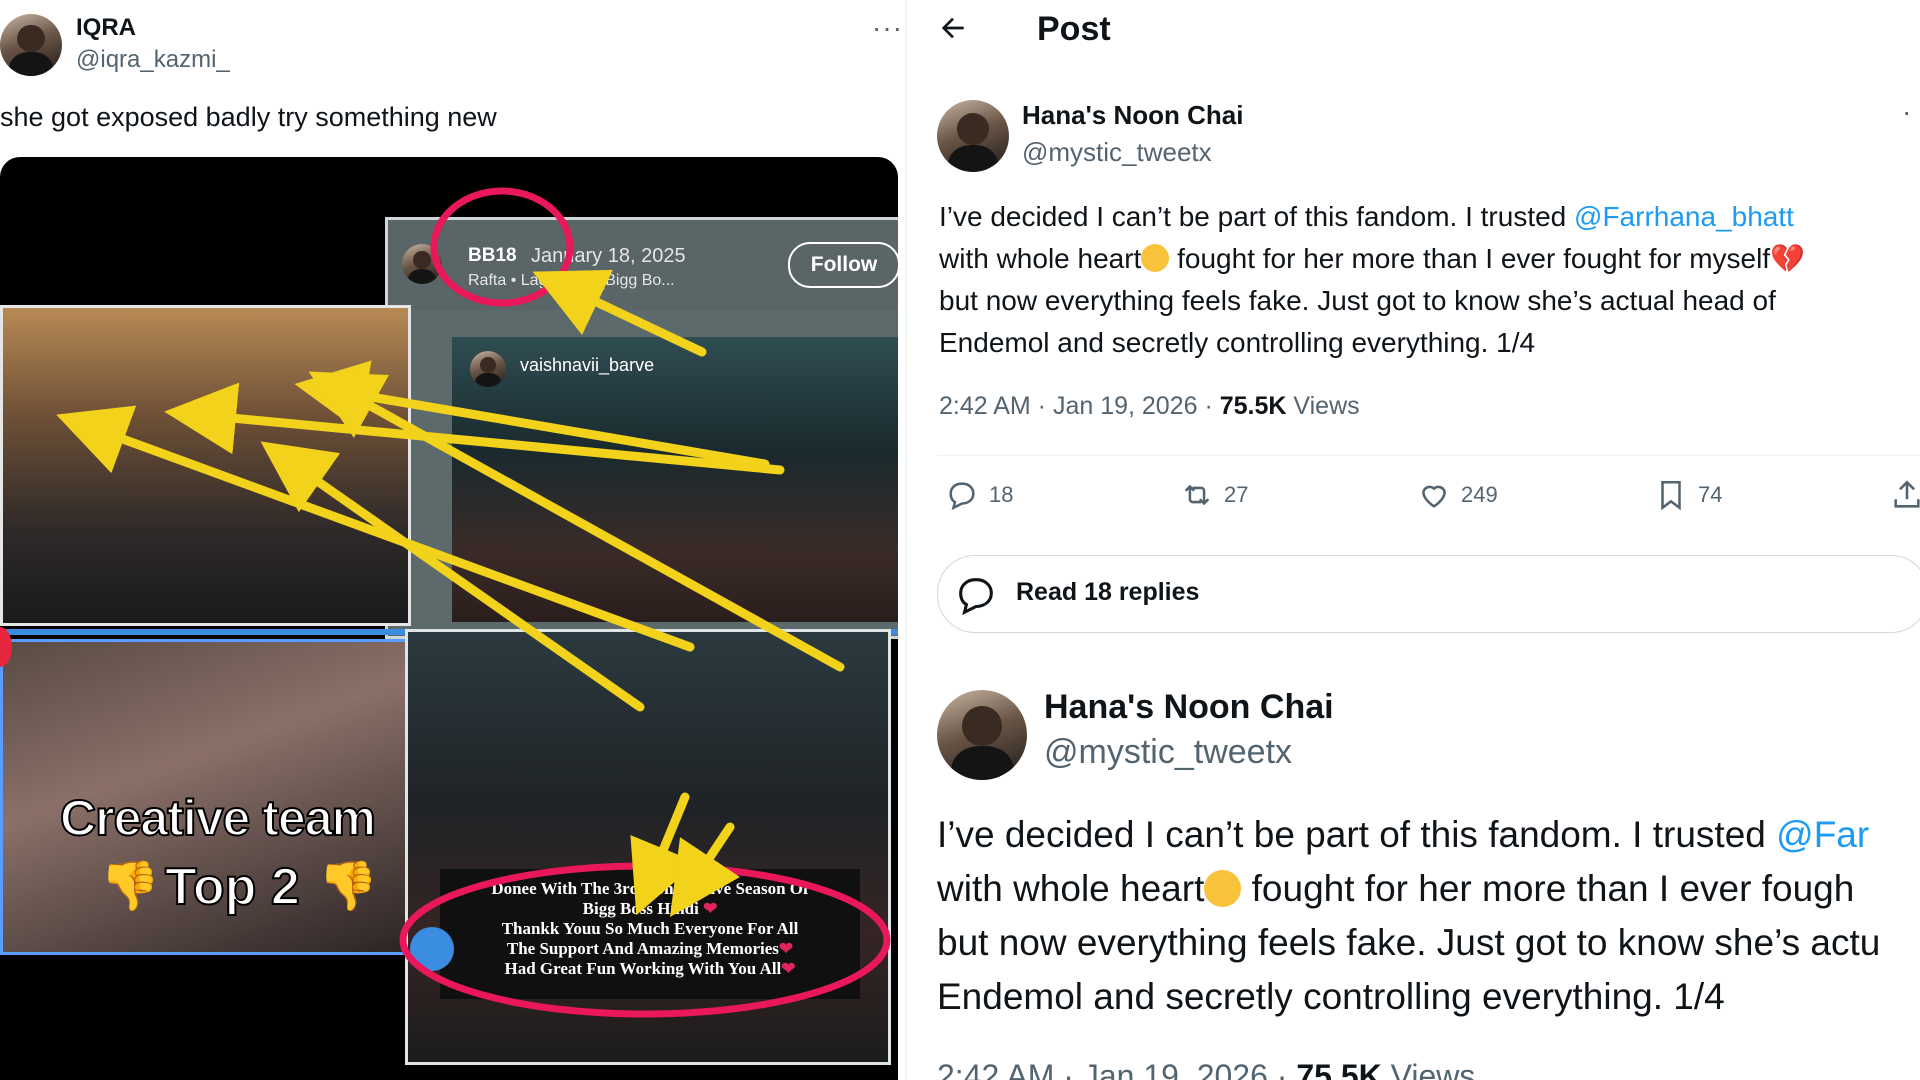  I want to click on bookmark-icon, so click(1671, 495).